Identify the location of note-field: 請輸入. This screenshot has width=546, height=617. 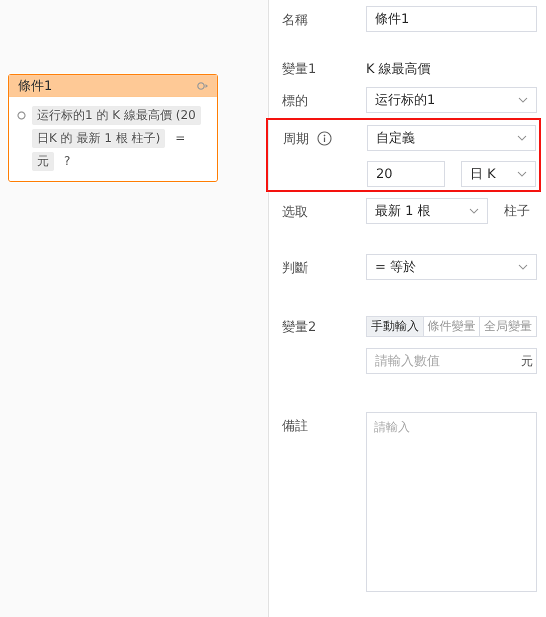
(451, 502).